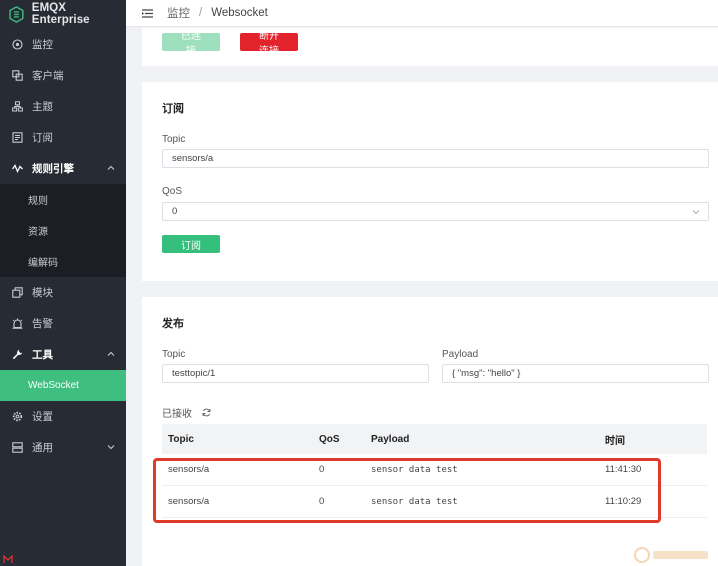 Image resolution: width=718 pixels, height=566 pixels. I want to click on column-header-topic: Topic, so click(181, 439).